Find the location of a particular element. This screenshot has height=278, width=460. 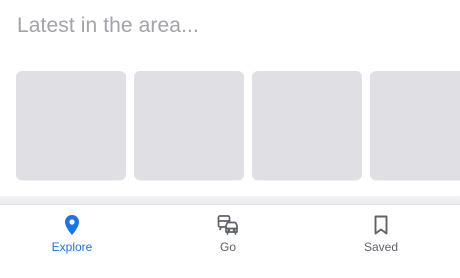

tab-saved: Saved is located at coordinates (381, 235).